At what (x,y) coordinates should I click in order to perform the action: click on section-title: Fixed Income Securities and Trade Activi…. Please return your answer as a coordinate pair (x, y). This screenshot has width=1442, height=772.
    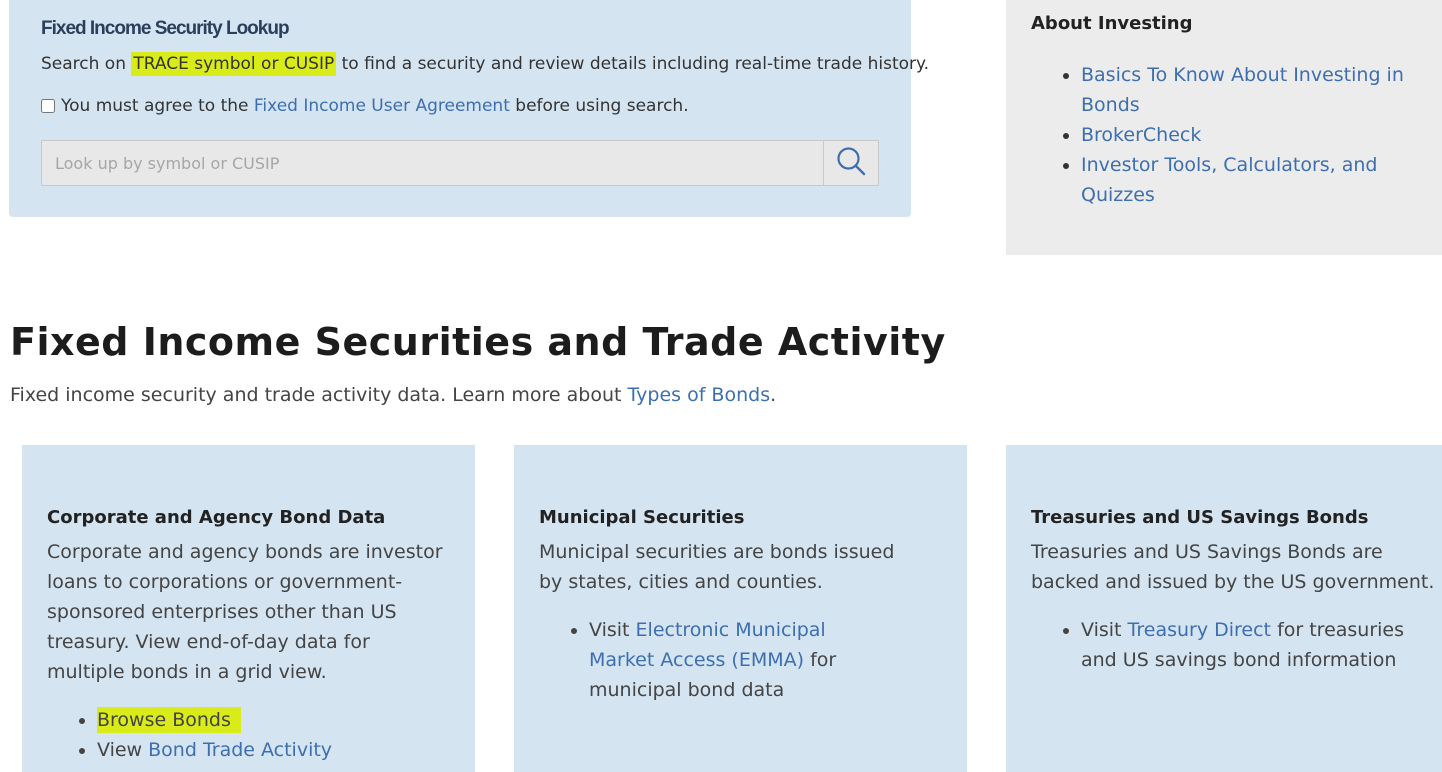
    Looking at the image, I should click on (478, 342).